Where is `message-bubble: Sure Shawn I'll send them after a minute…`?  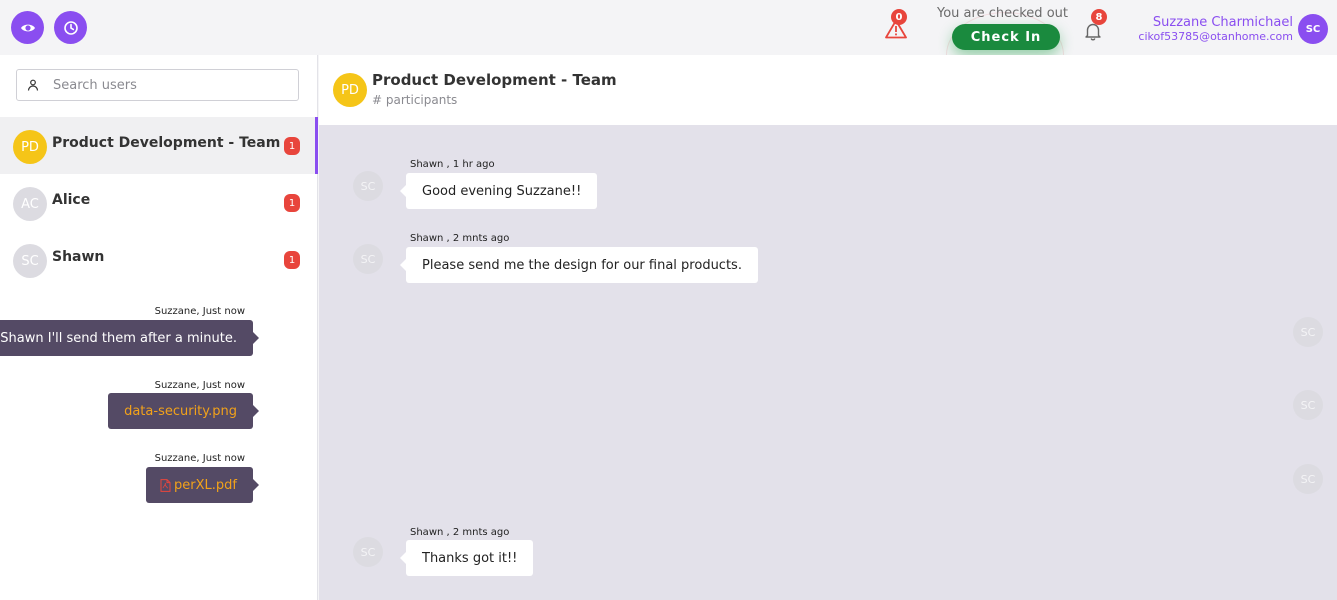
message-bubble: Sure Shawn I'll send them after a minute… is located at coordinates (130, 338).